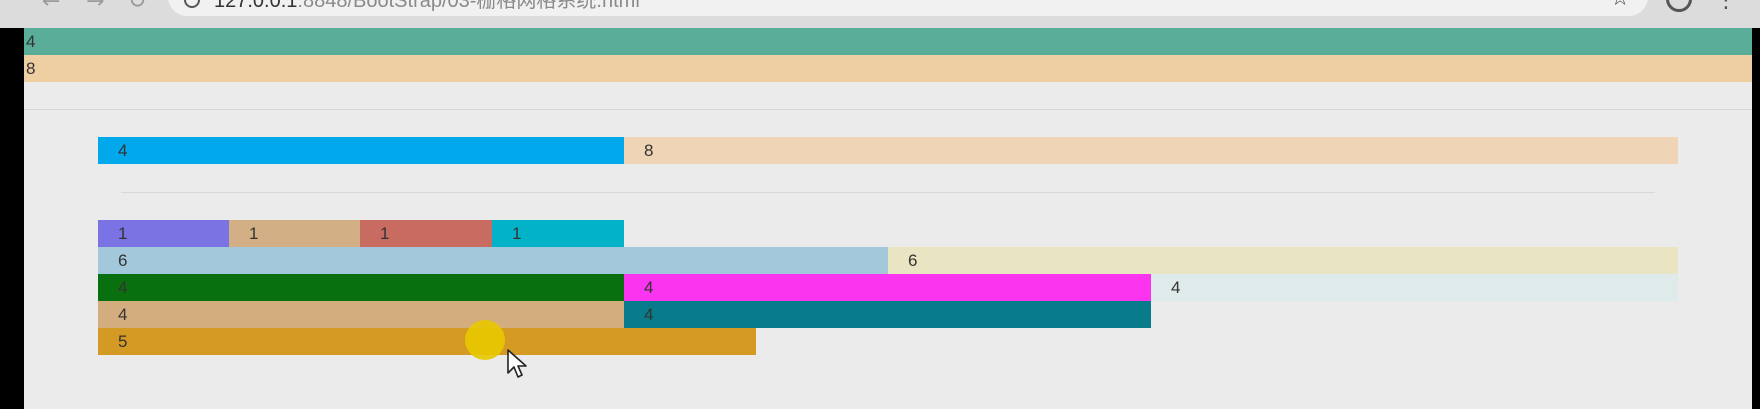  What do you see at coordinates (1620, 5) in the screenshot?
I see `bookmark-star-icon: ☆` at bounding box center [1620, 5].